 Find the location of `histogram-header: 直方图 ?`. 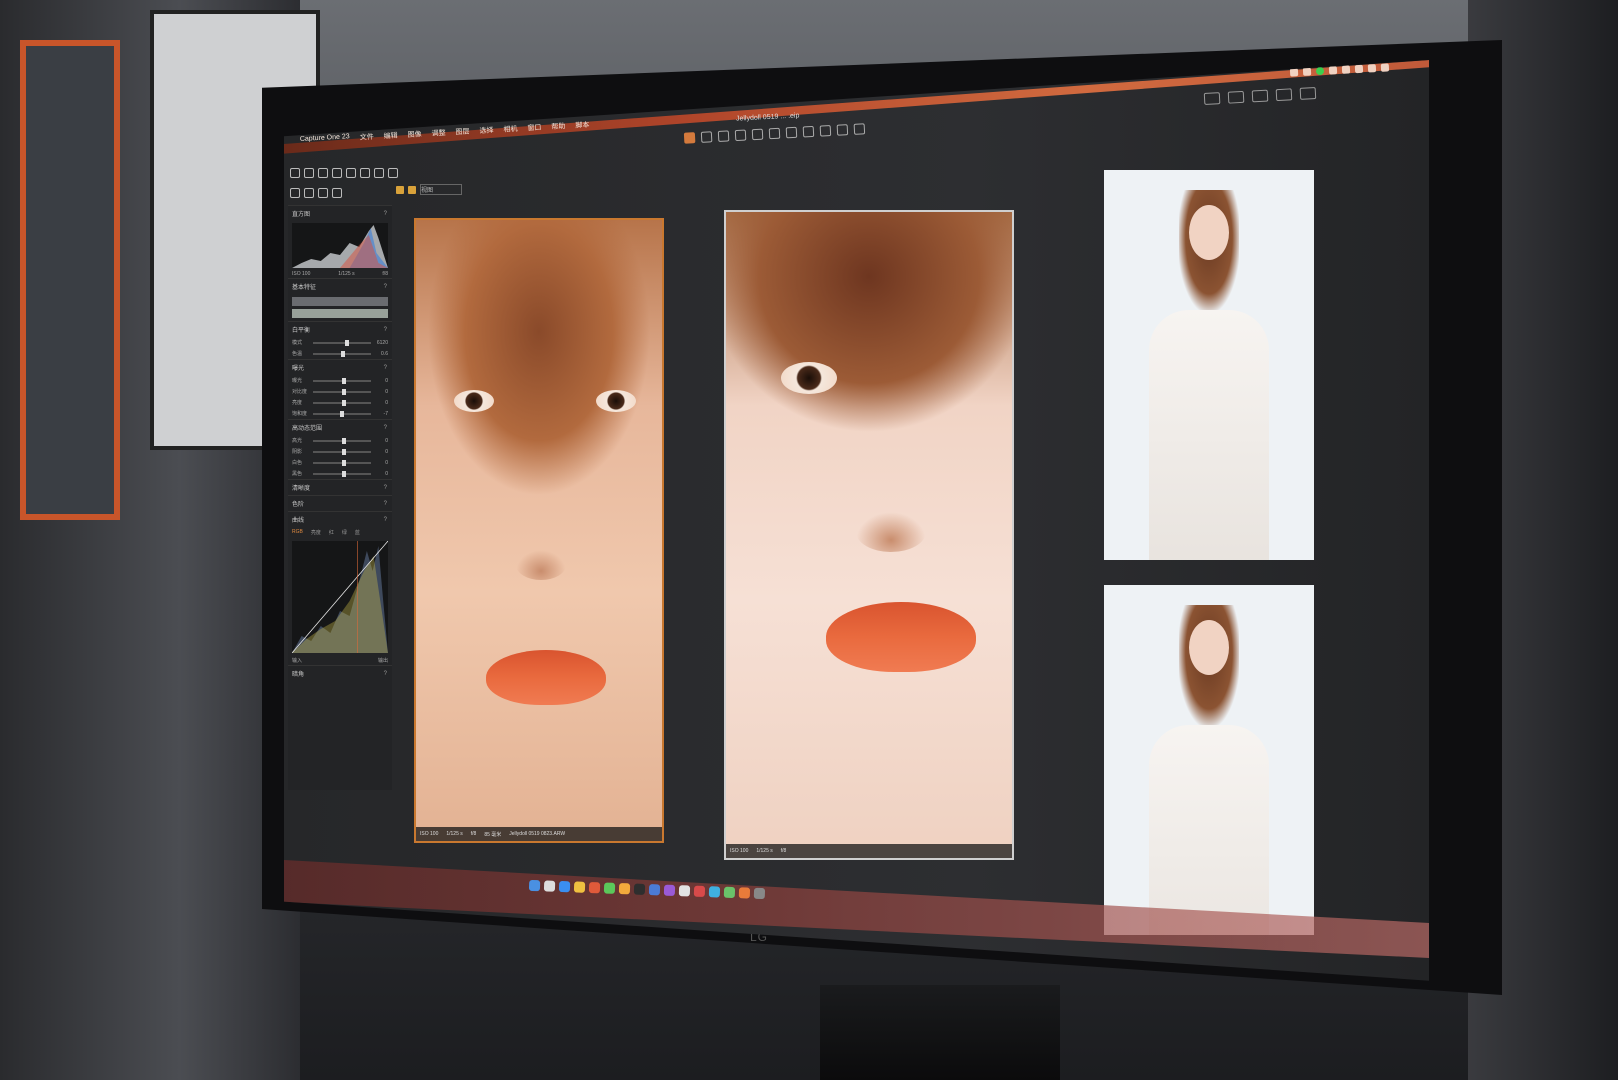

histogram-header: 直方图 ? is located at coordinates (340, 213).